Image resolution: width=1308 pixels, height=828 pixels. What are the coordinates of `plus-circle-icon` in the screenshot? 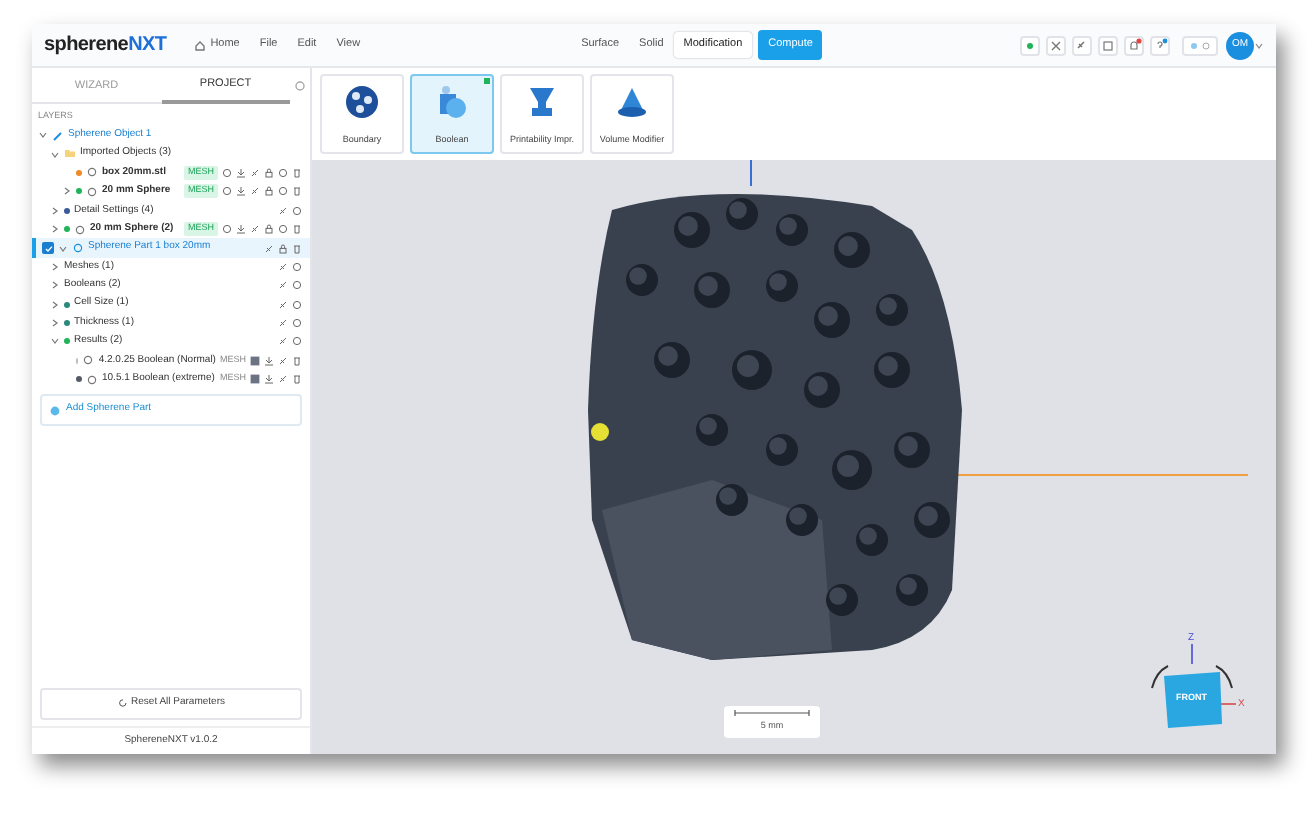 It's located at (55, 410).